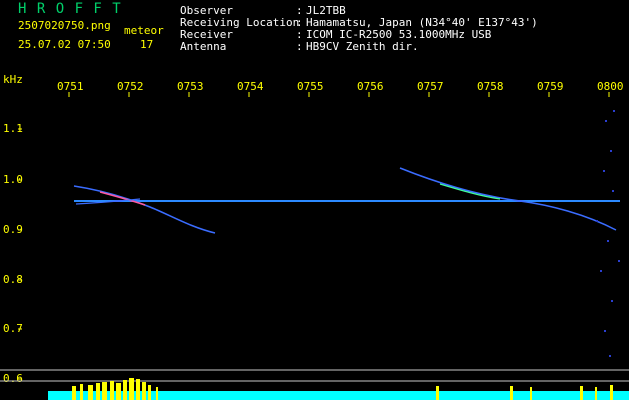  What do you see at coordinates (20, 254) in the screenshot?
I see `y-tick-marks` at bounding box center [20, 254].